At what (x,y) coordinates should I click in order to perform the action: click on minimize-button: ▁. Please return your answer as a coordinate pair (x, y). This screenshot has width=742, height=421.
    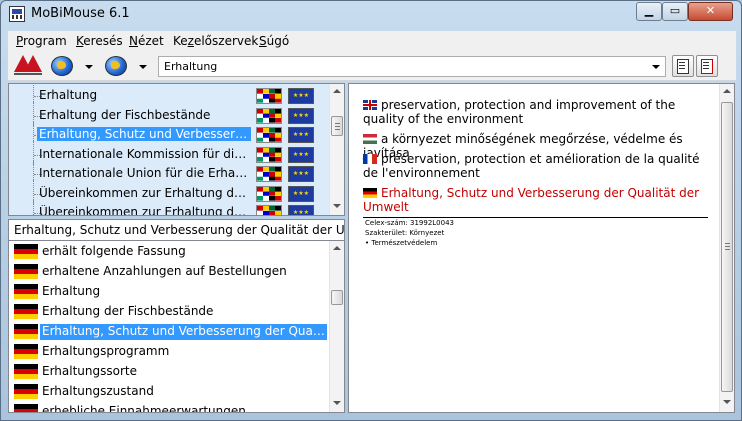
    Looking at the image, I should click on (649, 11).